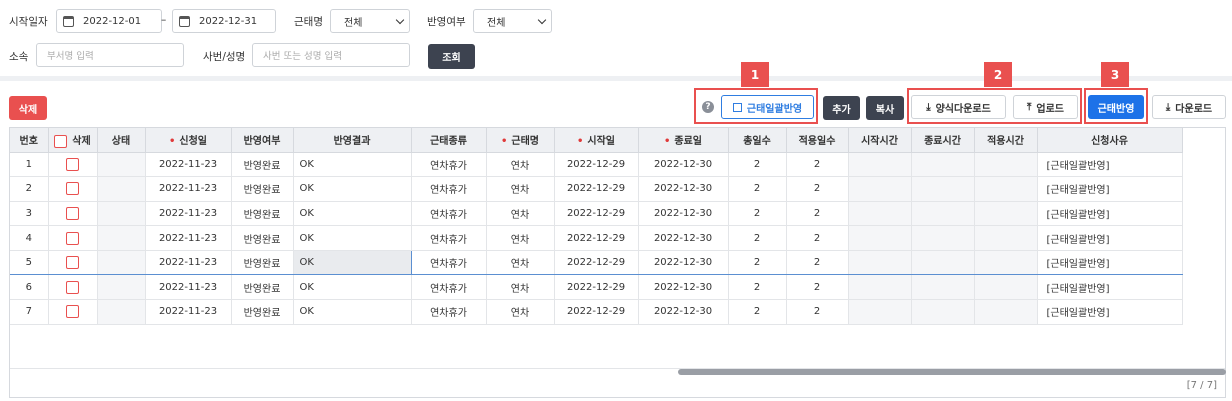 The image size is (1232, 401). Describe the element at coordinates (885, 108) in the screenshot. I see `copy-button: 복사` at that location.